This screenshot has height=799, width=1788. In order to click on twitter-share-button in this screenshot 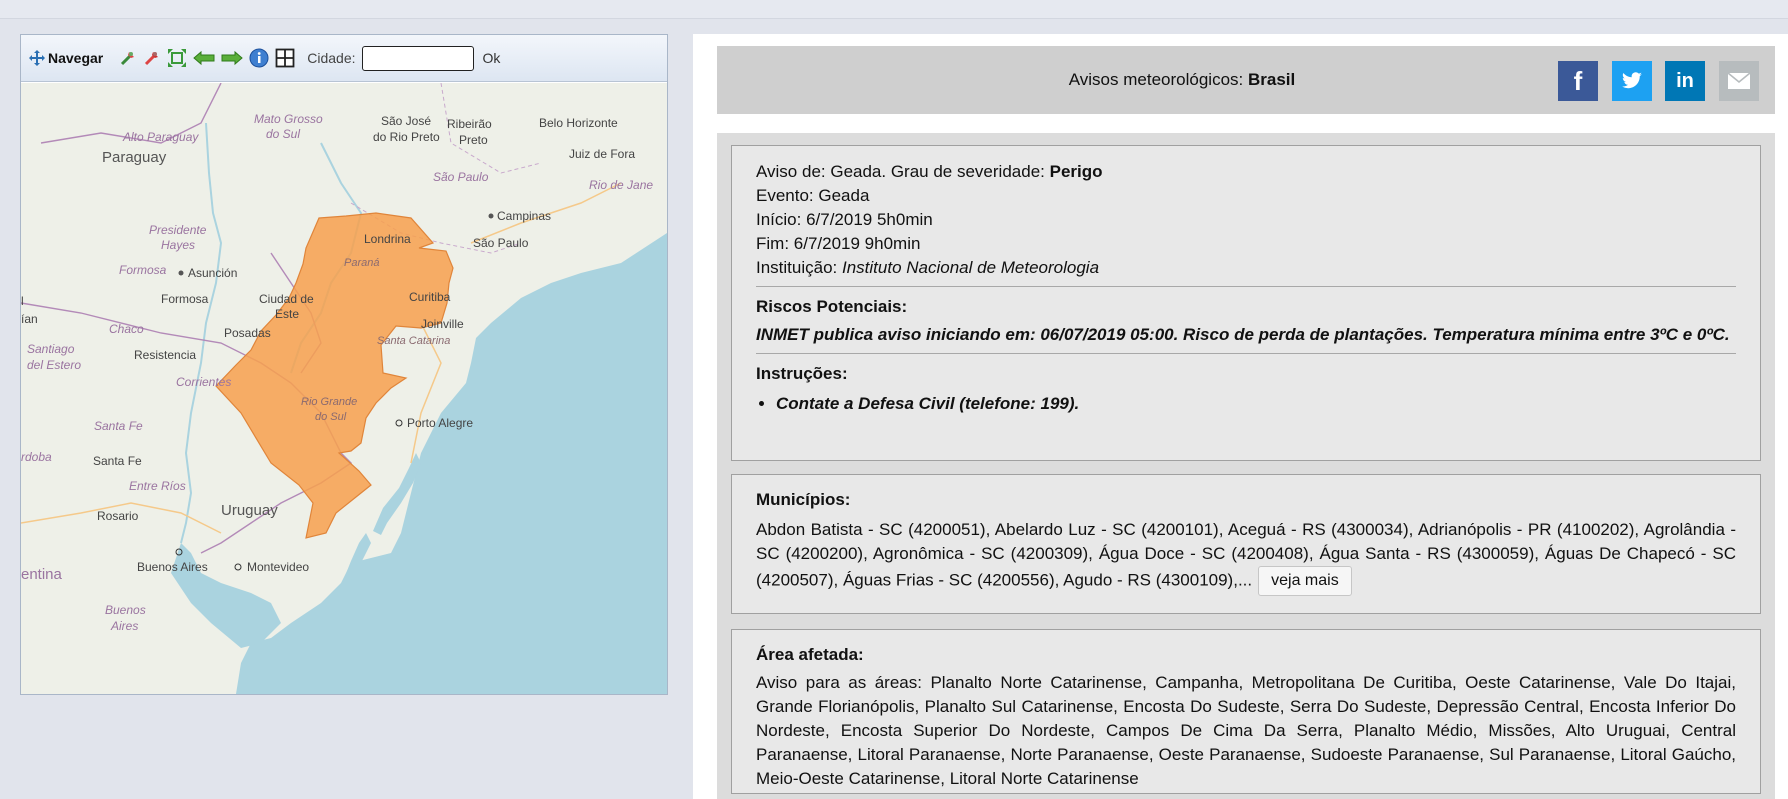, I will do `click(1632, 81)`.